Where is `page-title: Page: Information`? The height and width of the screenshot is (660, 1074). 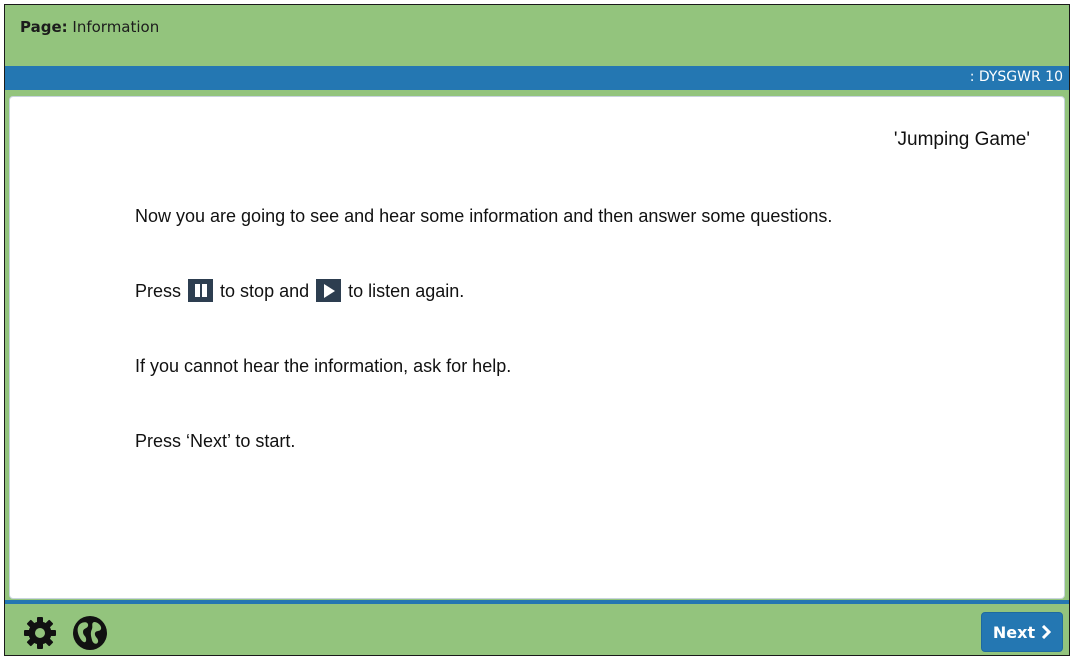
page-title: Page: Information is located at coordinates (89, 27).